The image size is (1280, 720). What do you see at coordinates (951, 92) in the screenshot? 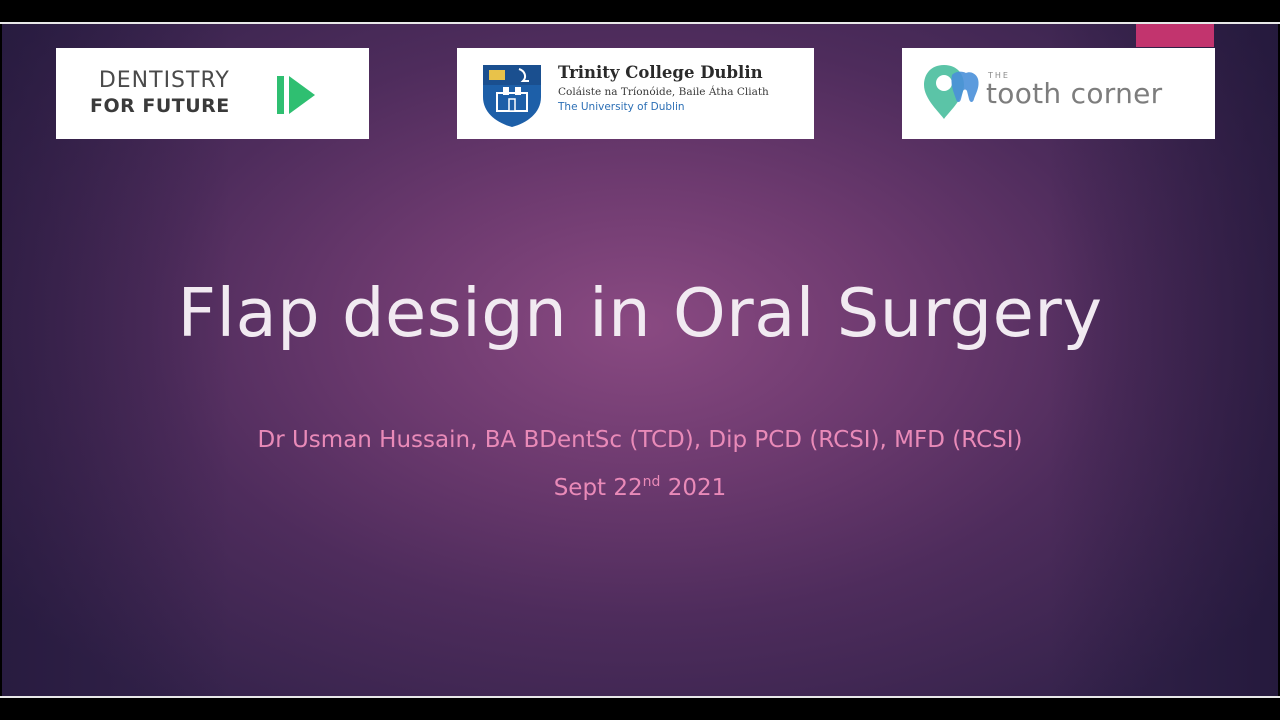
I see `tooth-pin-icon` at bounding box center [951, 92].